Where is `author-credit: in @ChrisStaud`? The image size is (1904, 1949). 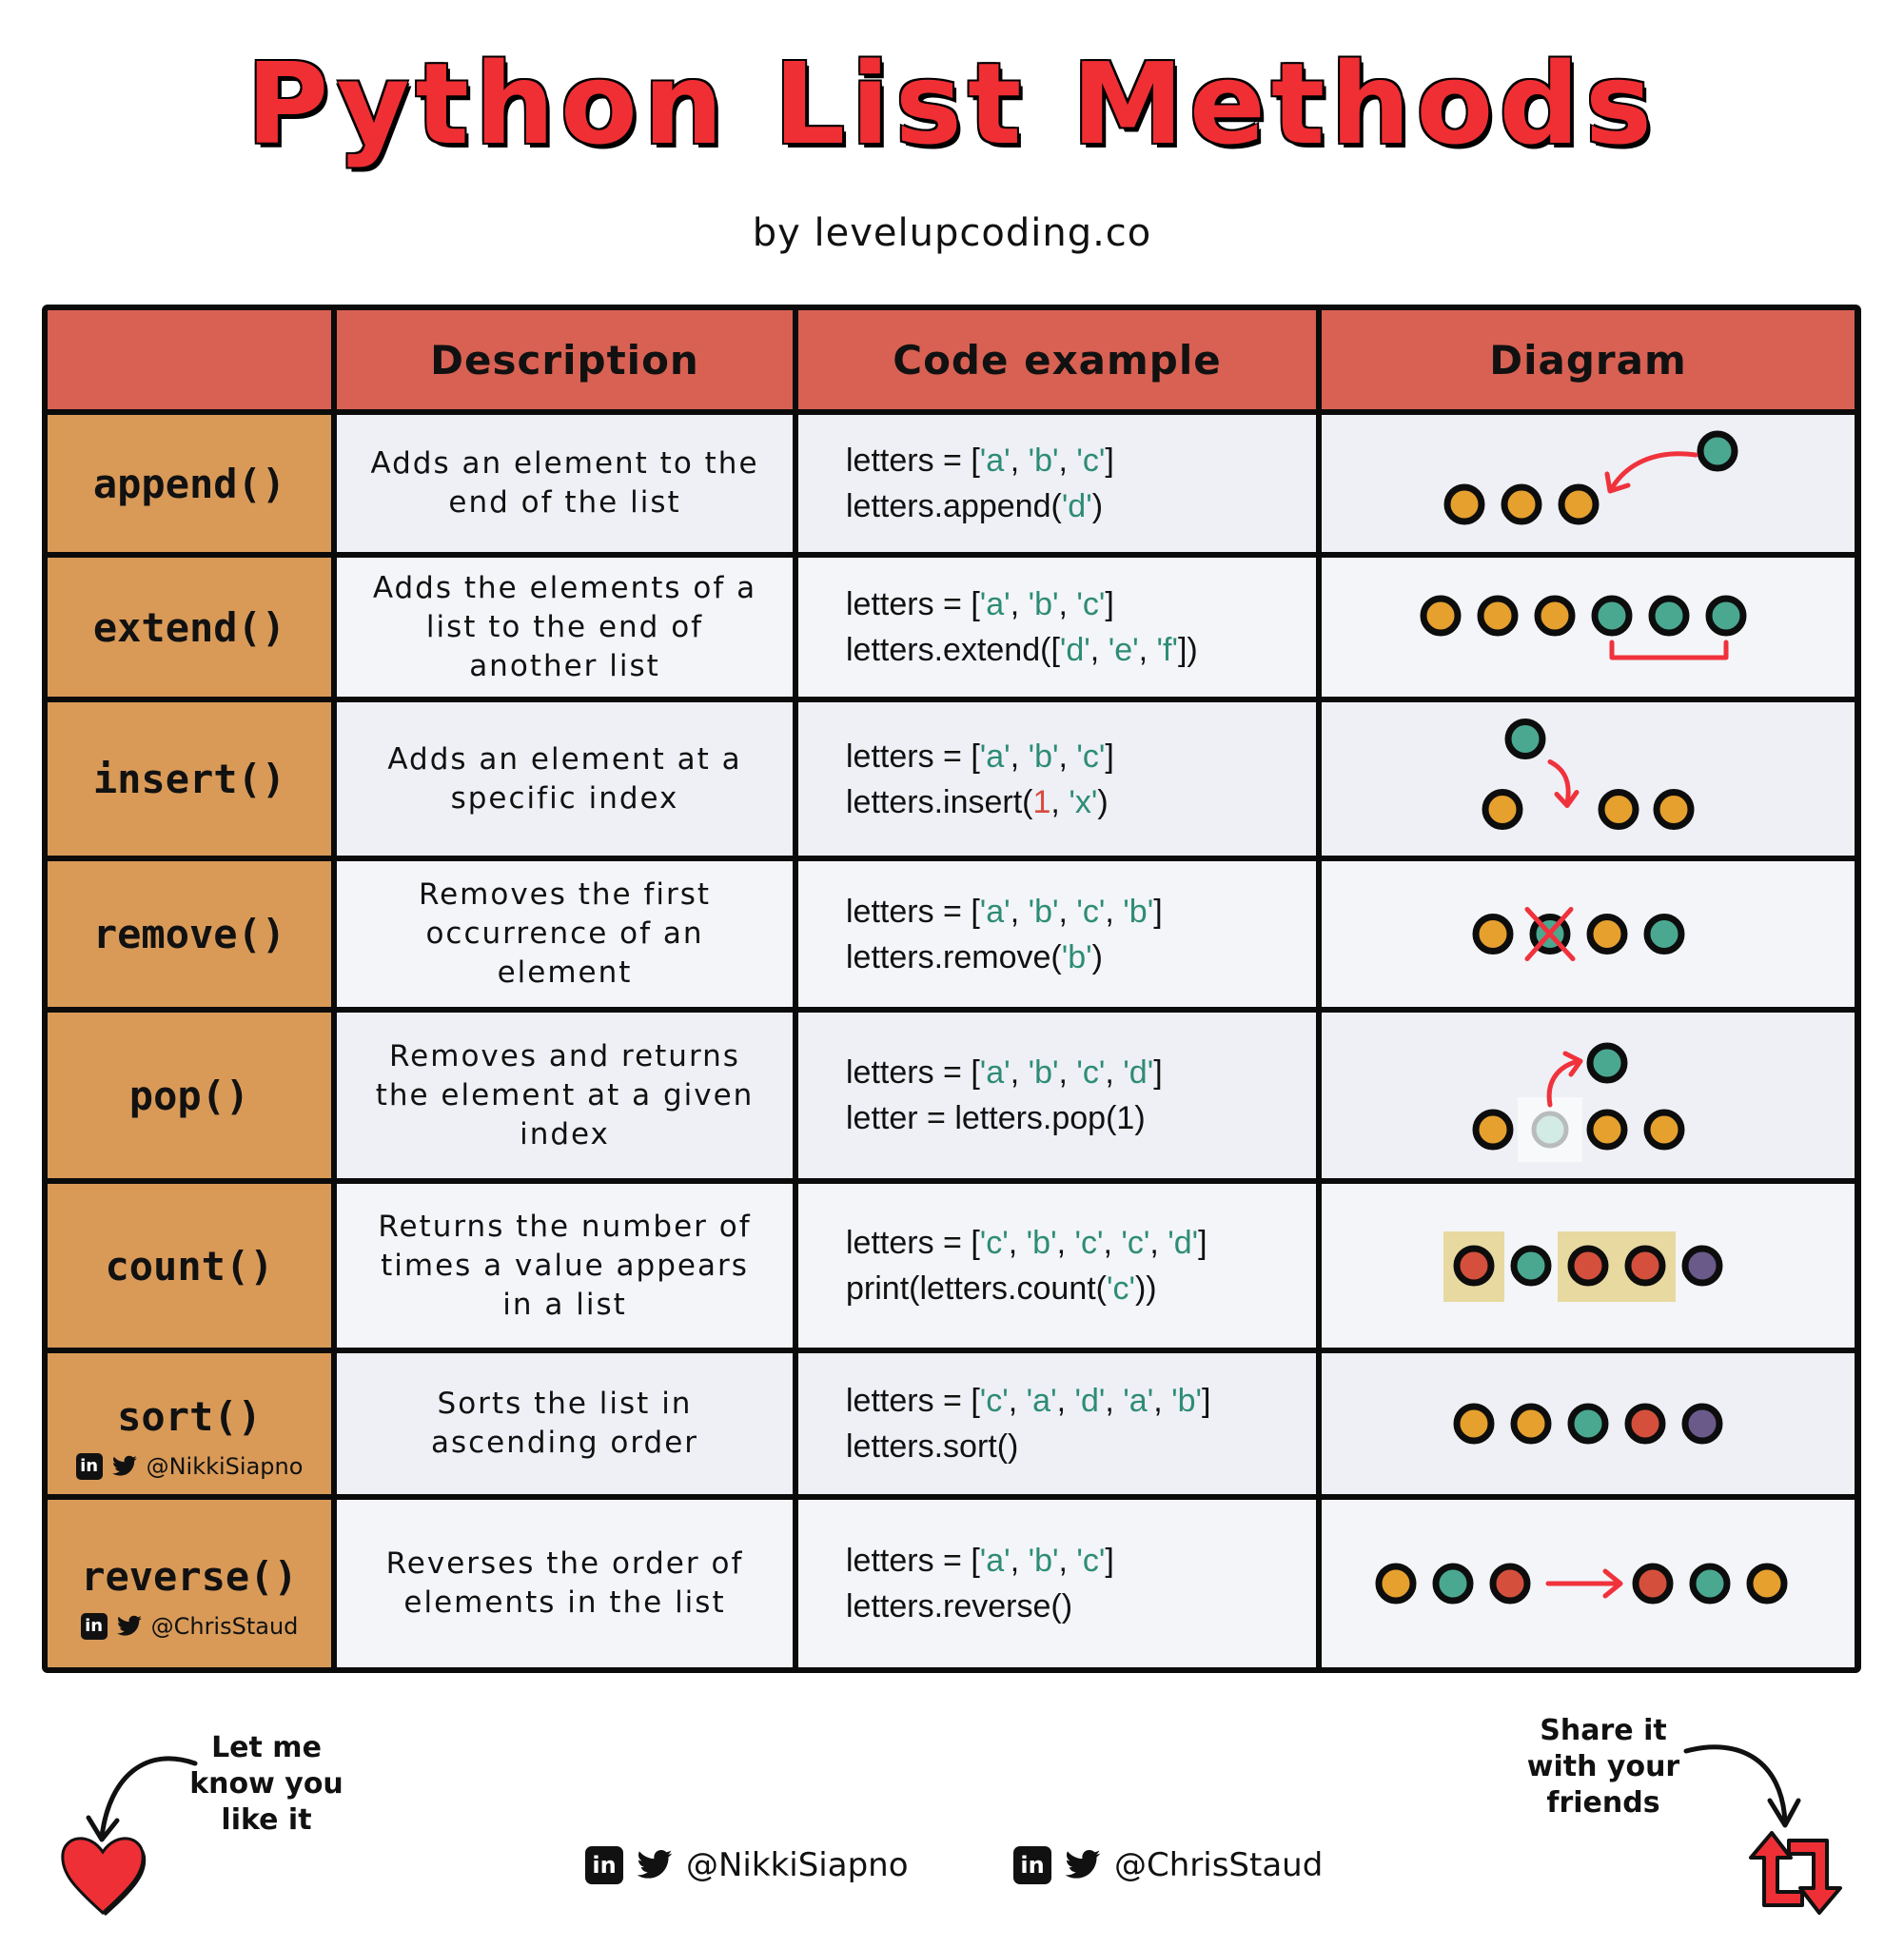 author-credit: in @ChrisStaud is located at coordinates (189, 1626).